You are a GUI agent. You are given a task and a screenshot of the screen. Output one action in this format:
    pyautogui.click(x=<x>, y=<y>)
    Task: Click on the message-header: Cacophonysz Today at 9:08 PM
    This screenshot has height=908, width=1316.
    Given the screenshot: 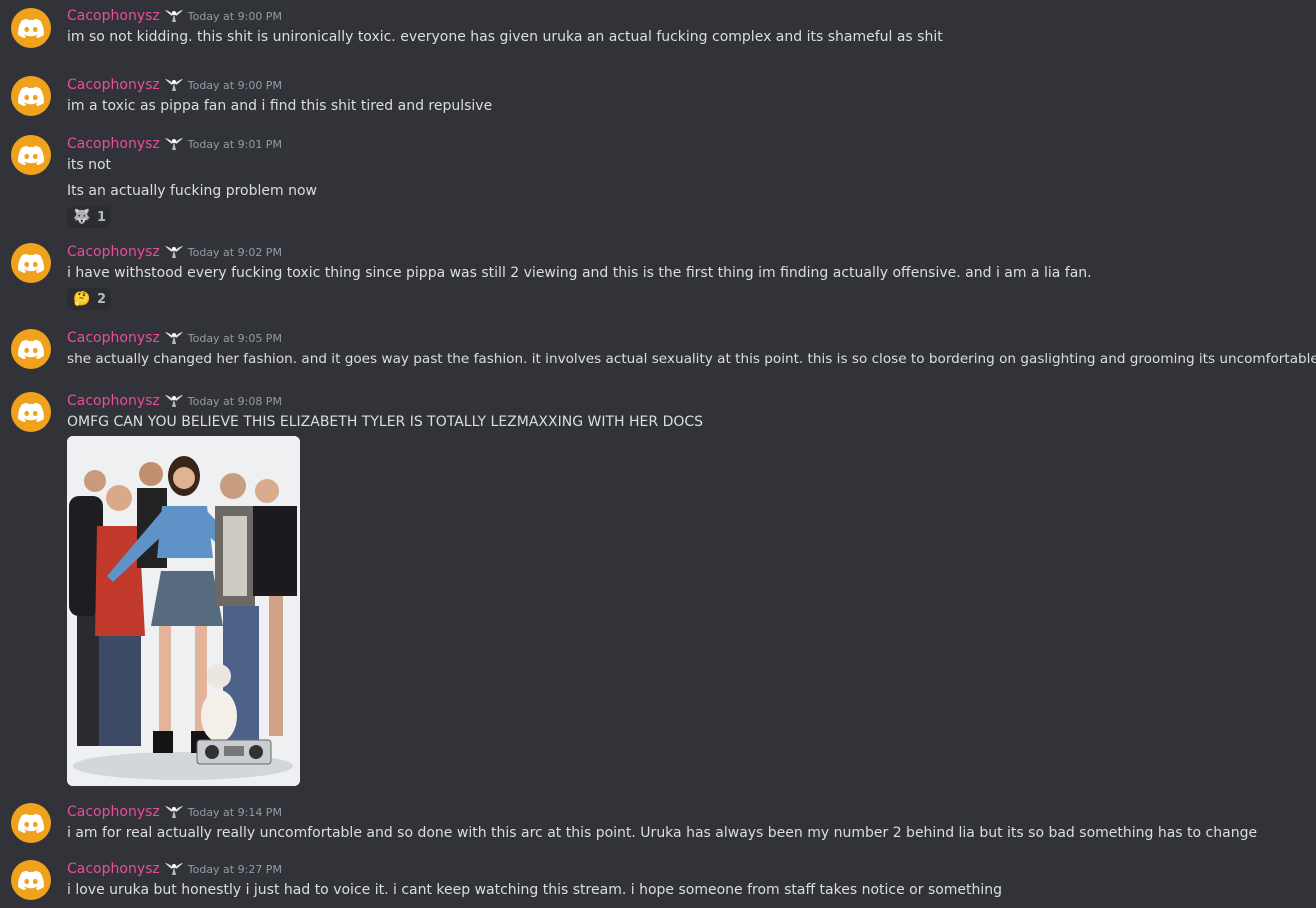 What is the action you would take?
    pyautogui.click(x=174, y=401)
    